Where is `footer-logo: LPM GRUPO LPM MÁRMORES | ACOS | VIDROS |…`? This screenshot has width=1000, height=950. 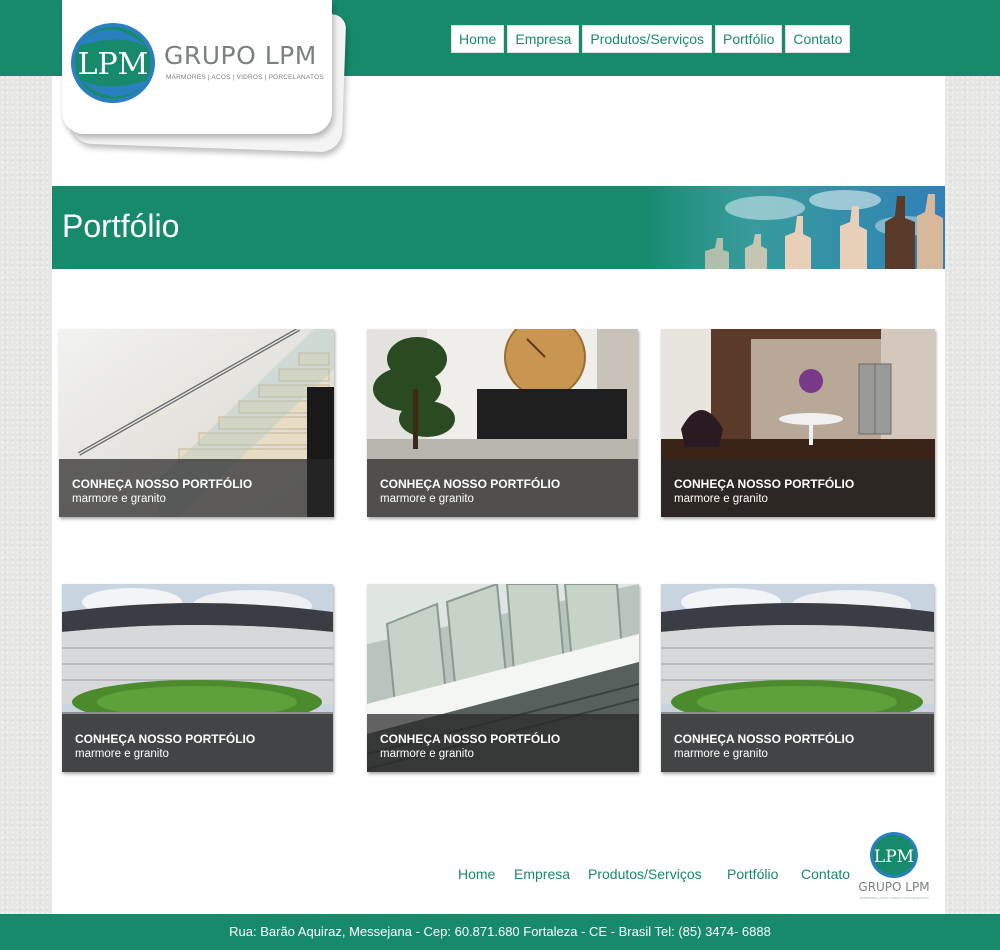 footer-logo: LPM GRUPO LPM MÁRMORES | ACOS | VIDROS |… is located at coordinates (894, 866).